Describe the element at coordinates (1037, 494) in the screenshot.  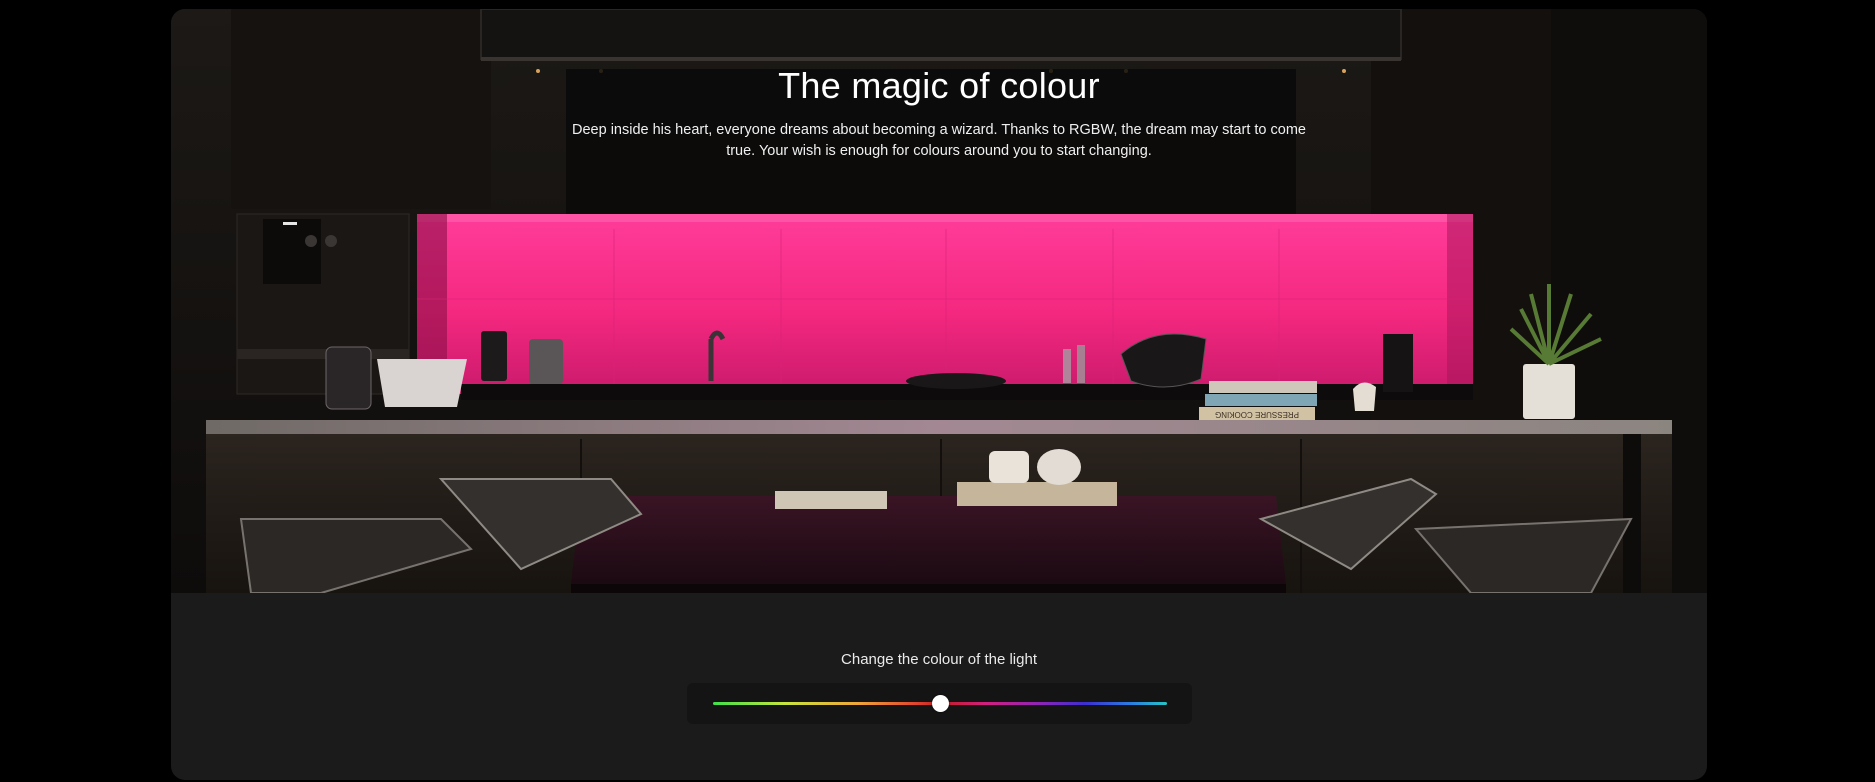
I see `serving-tray` at that location.